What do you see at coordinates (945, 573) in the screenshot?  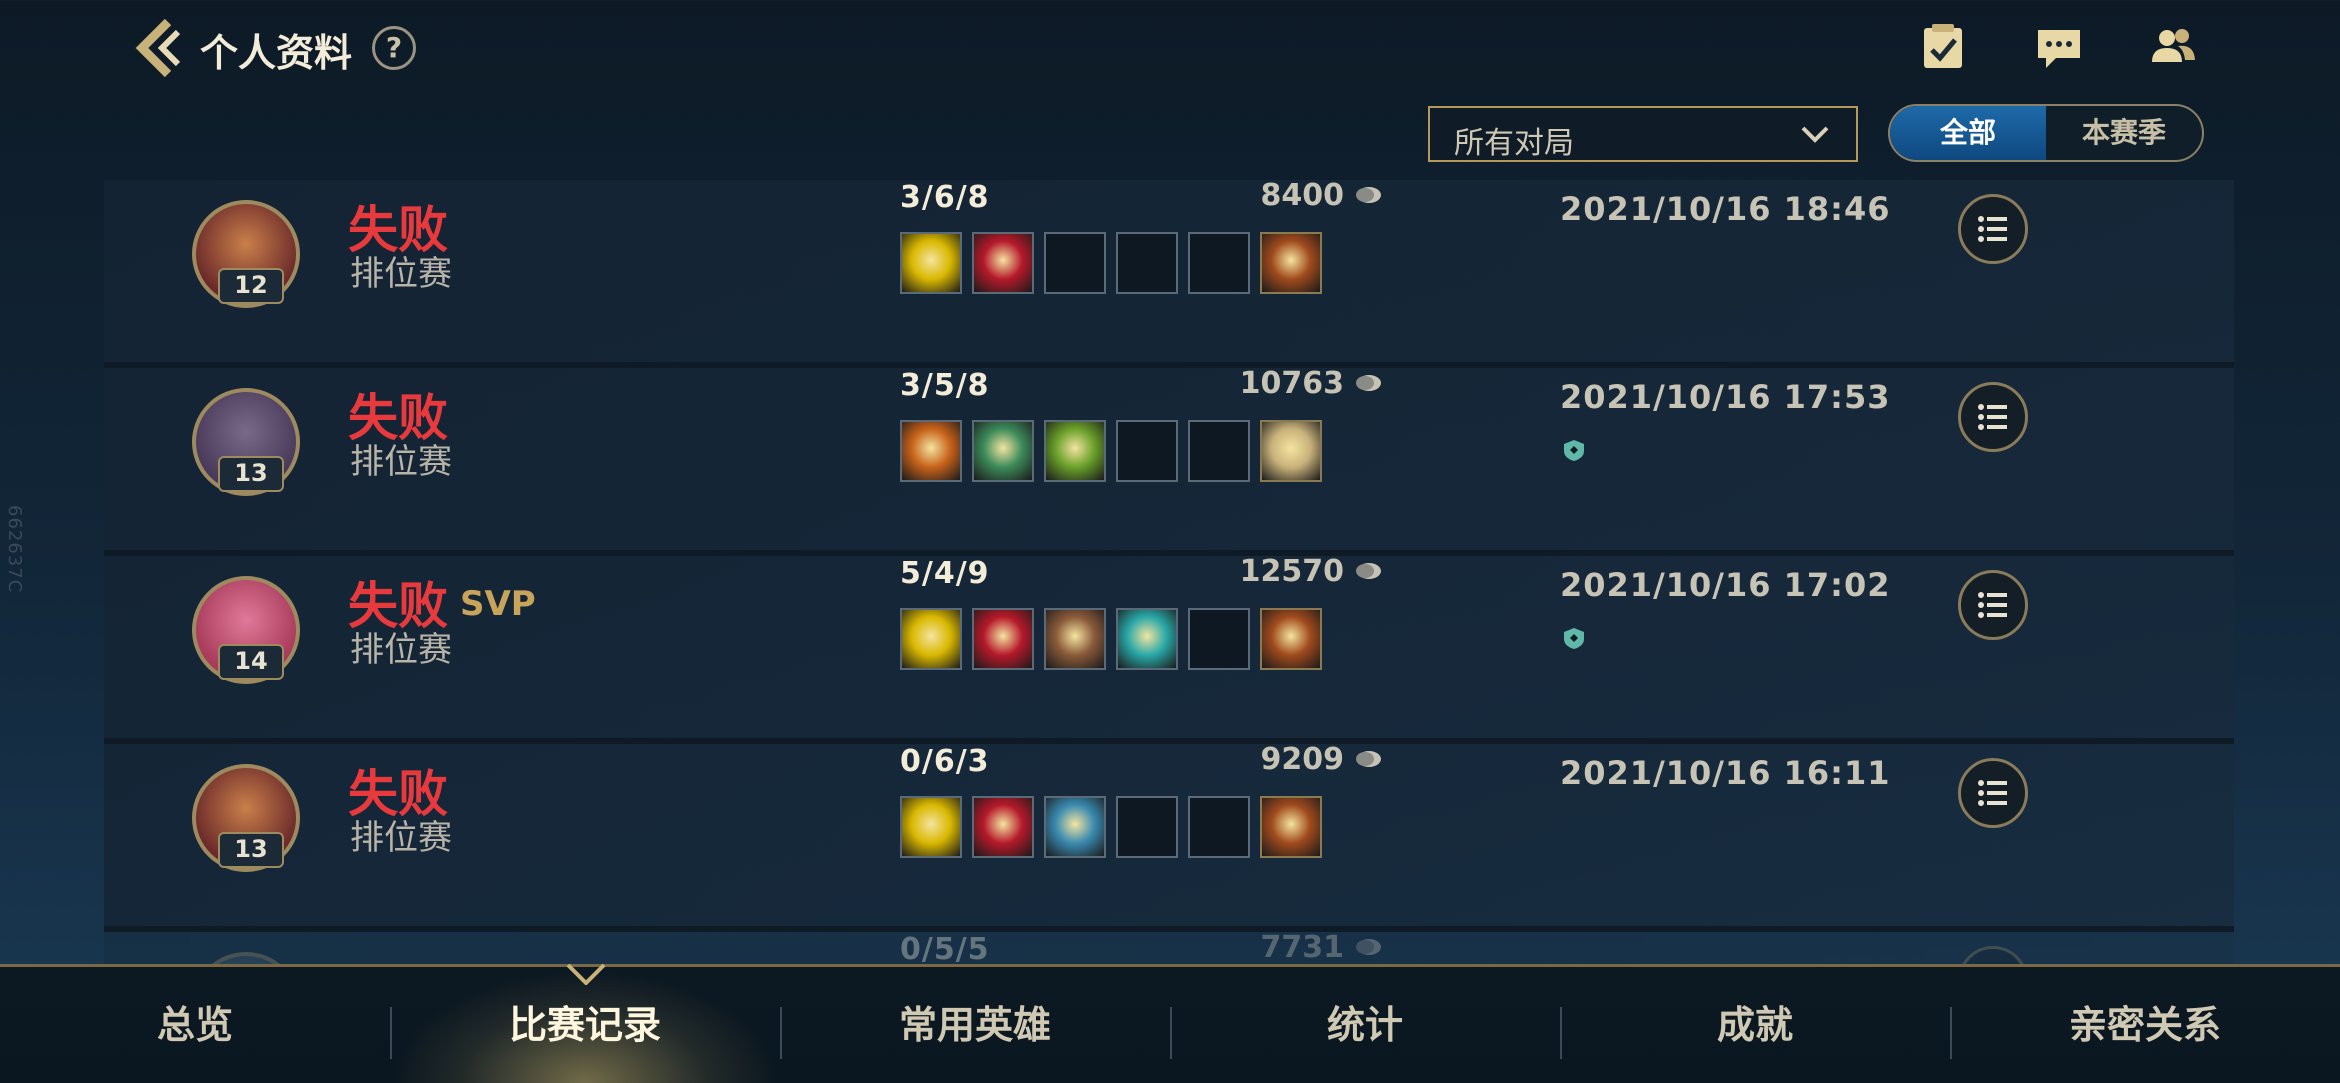 I see `kda-score: 5/4/9` at bounding box center [945, 573].